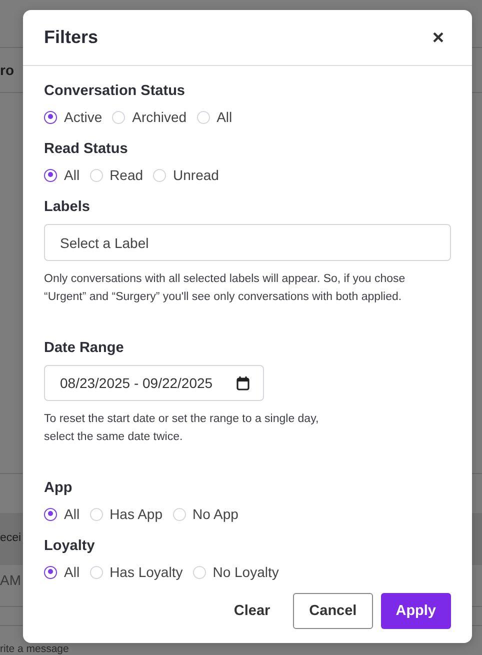  What do you see at coordinates (159, 117) in the screenshot?
I see `radio-label: Archived` at bounding box center [159, 117].